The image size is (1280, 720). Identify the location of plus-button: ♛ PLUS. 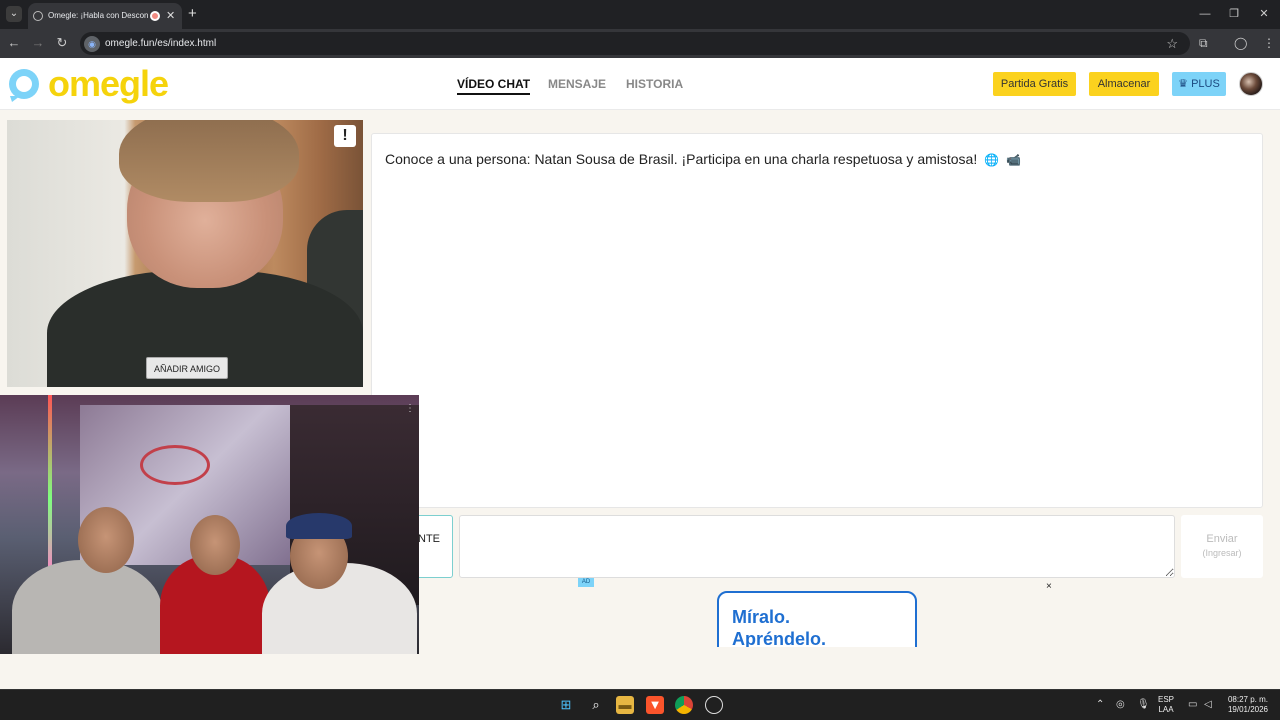
(1199, 84).